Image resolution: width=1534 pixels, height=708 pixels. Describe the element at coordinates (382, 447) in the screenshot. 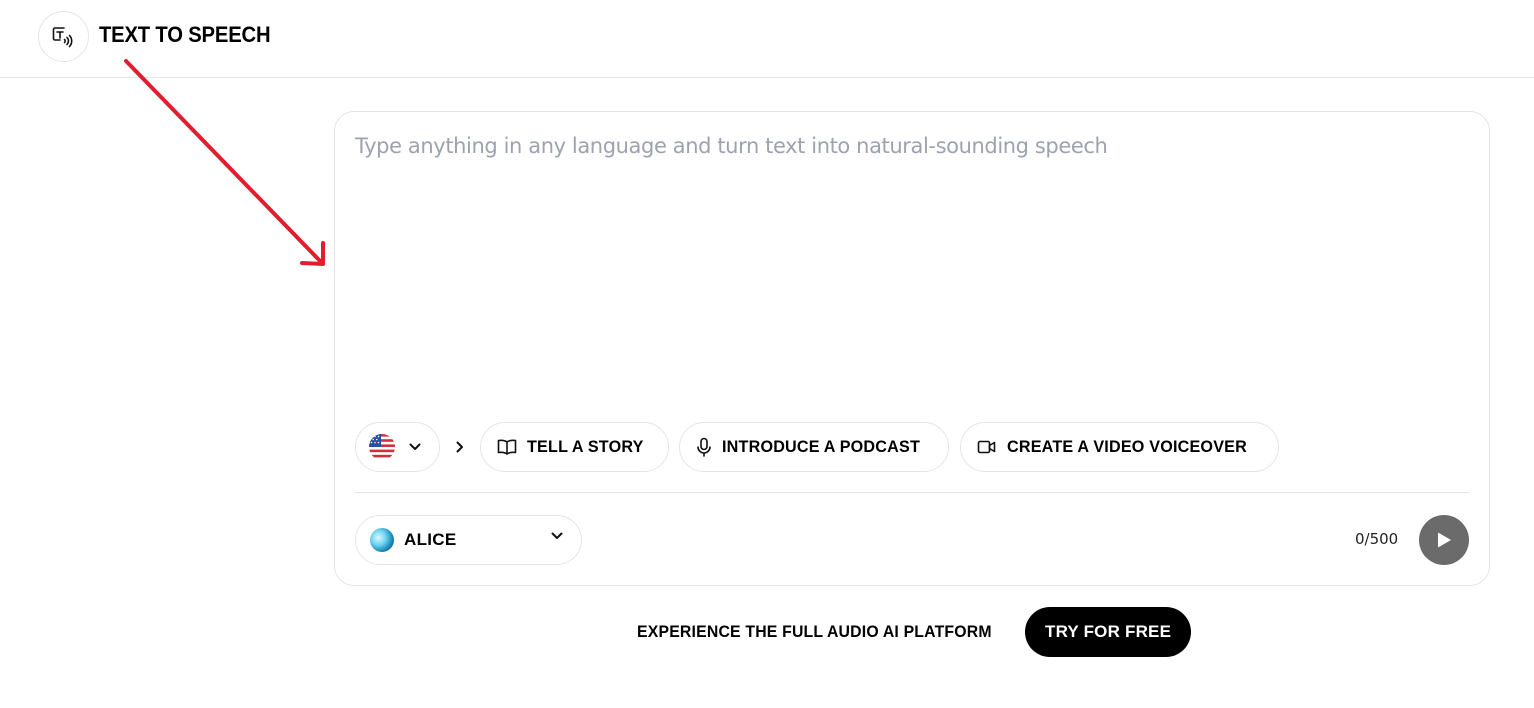

I see `us-flag-icon` at that location.